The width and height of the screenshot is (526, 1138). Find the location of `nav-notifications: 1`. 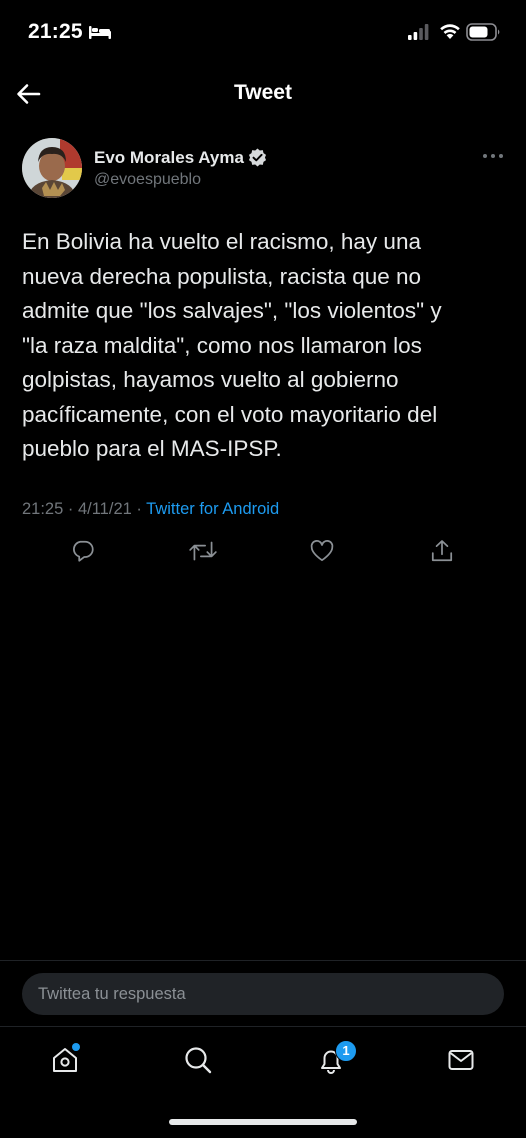

nav-notifications: 1 is located at coordinates (336, 1060).